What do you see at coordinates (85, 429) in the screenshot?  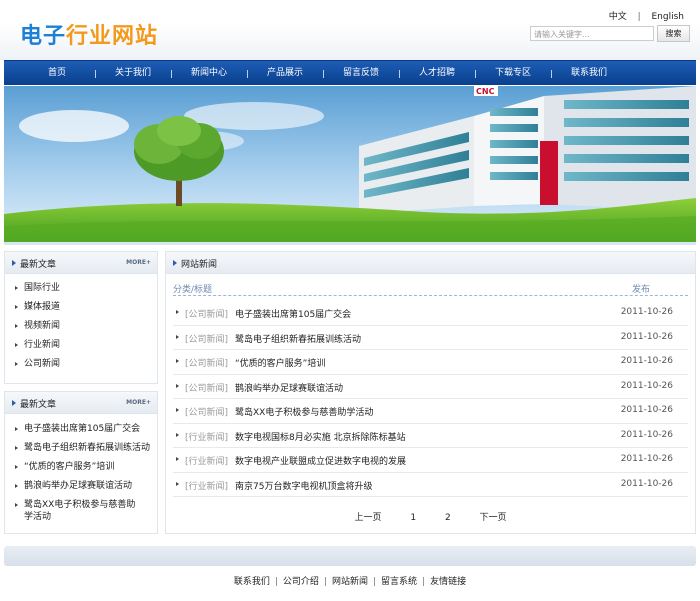 I see `article-link: 电子盛装出席第105届广交会` at bounding box center [85, 429].